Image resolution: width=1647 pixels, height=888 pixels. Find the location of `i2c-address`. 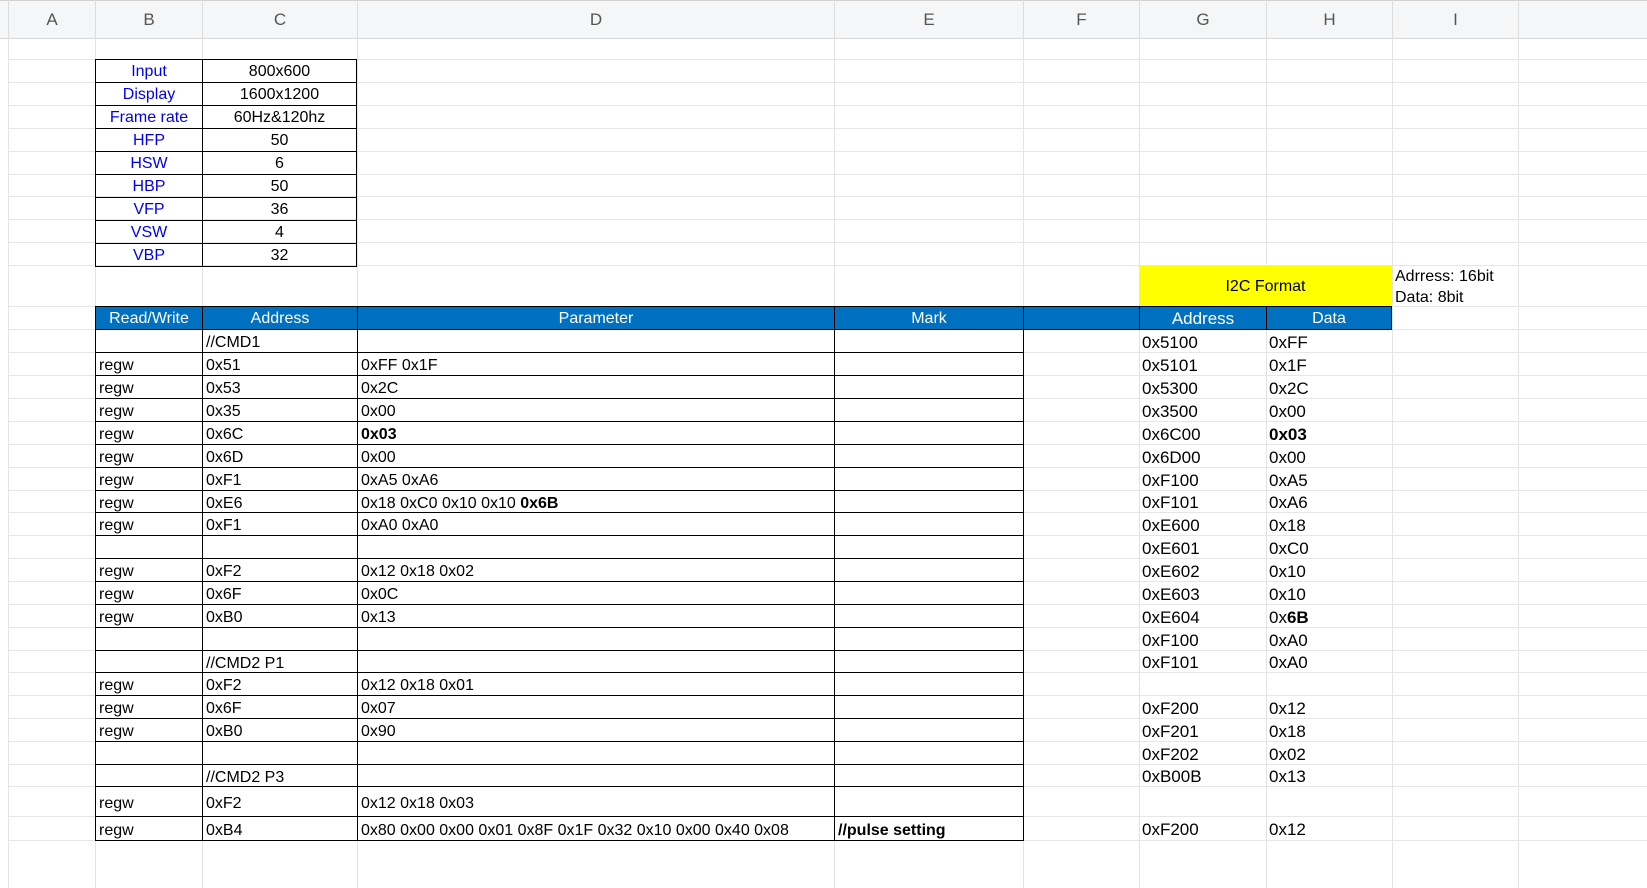

i2c-address is located at coordinates (1202, 683).